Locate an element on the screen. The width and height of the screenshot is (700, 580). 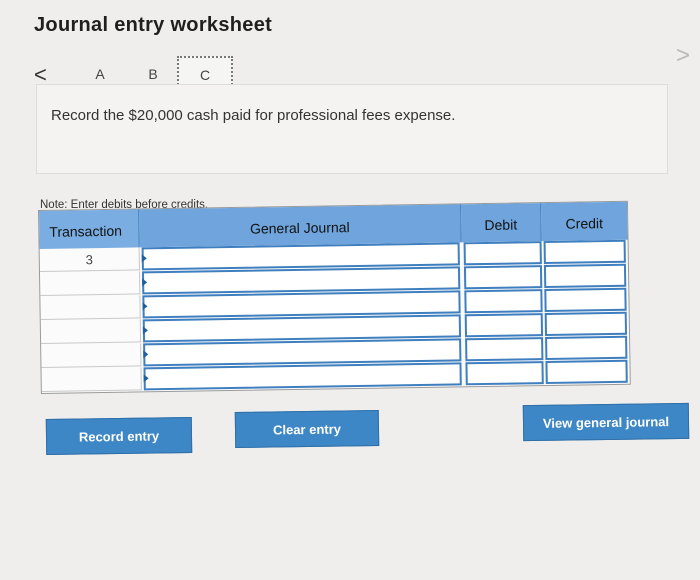
header-credit-label: Credit is located at coordinates (584, 223).